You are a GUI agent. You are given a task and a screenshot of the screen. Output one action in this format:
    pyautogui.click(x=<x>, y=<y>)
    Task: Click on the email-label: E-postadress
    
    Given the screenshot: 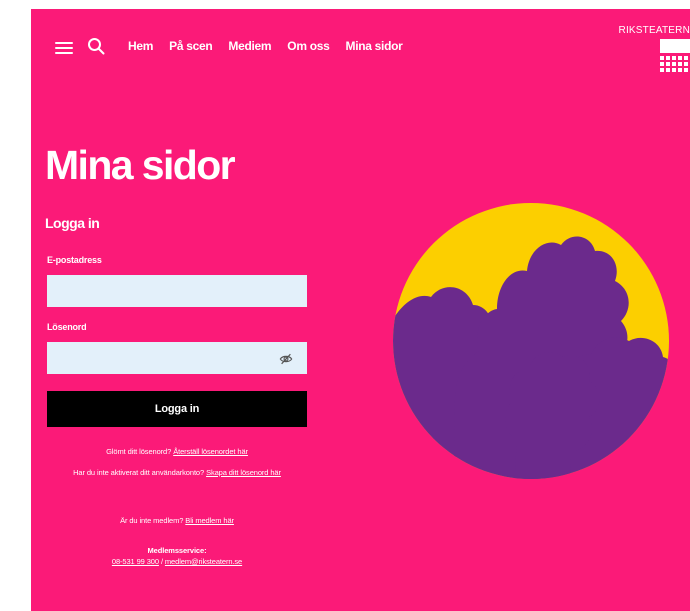 What is the action you would take?
    pyautogui.click(x=74, y=260)
    